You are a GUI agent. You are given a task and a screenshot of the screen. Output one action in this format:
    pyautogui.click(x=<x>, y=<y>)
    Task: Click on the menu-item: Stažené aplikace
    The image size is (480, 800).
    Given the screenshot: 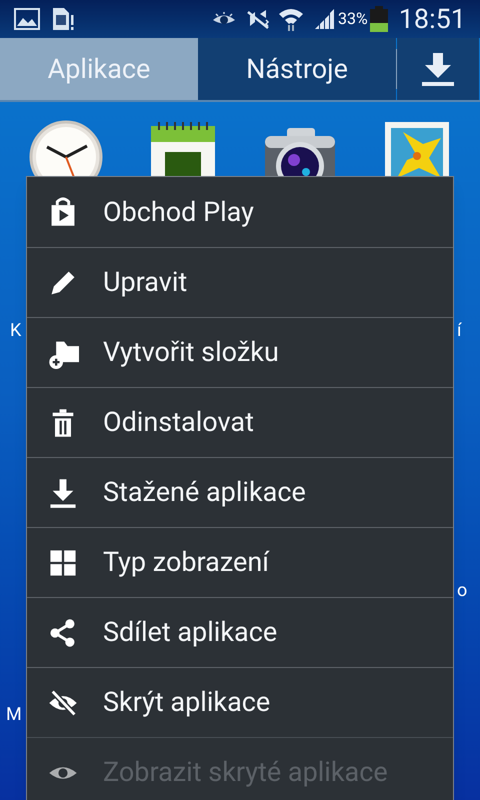 What is the action you would take?
    pyautogui.click(x=240, y=492)
    